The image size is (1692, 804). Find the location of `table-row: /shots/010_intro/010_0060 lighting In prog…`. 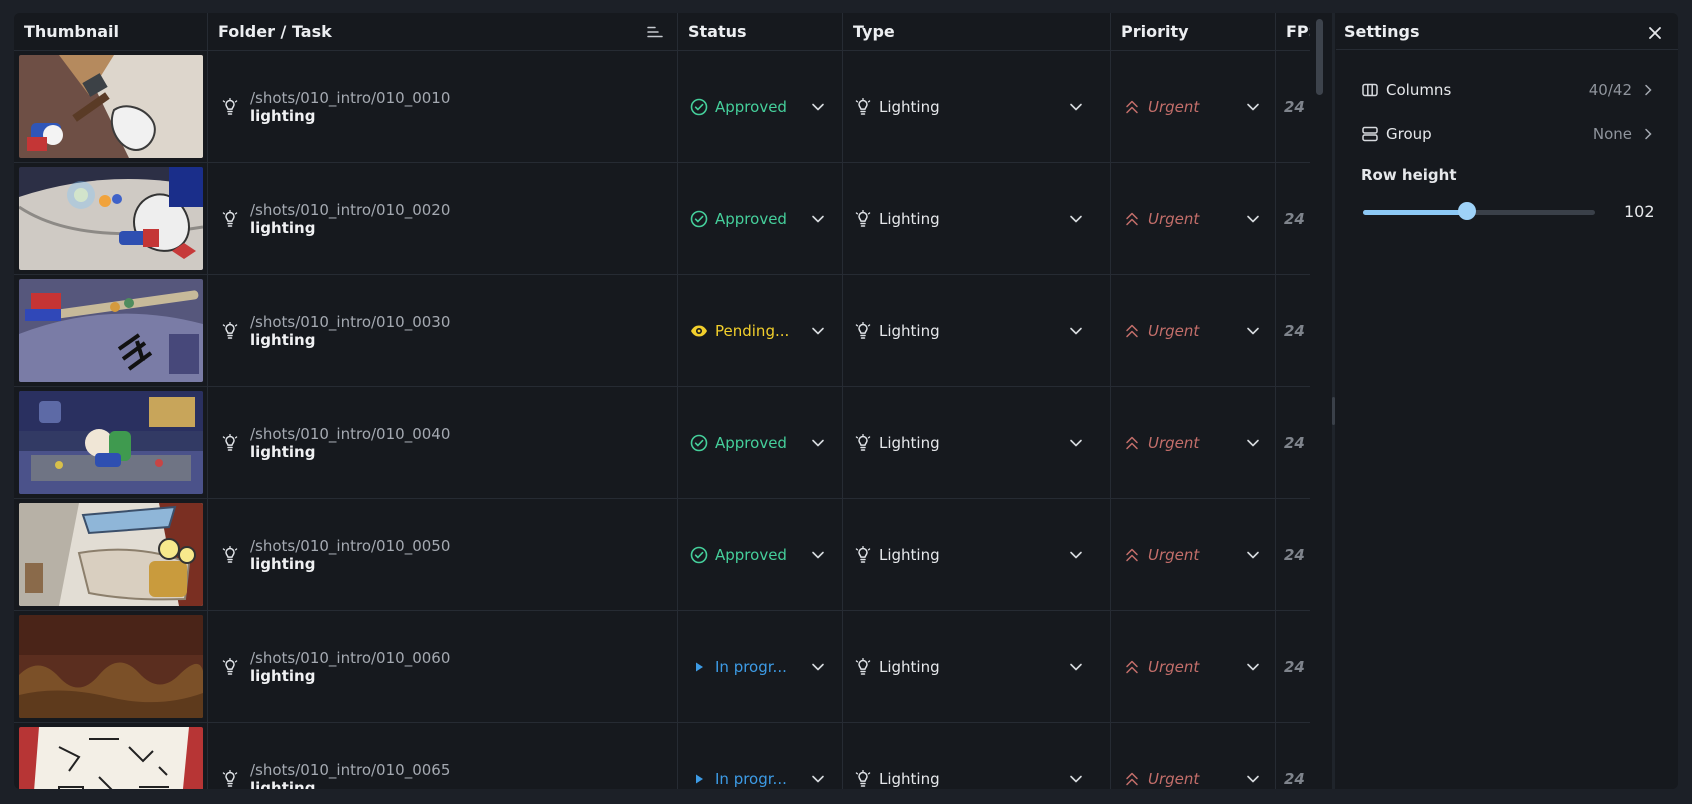

table-row: /shots/010_intro/010_0060 lighting In prog… is located at coordinates (662, 667).